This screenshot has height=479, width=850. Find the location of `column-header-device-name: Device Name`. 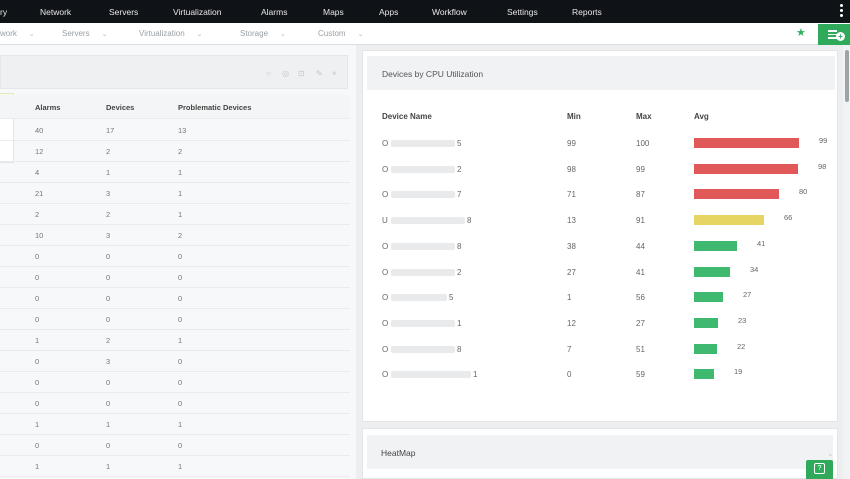

column-header-device-name: Device Name is located at coordinates (407, 116).